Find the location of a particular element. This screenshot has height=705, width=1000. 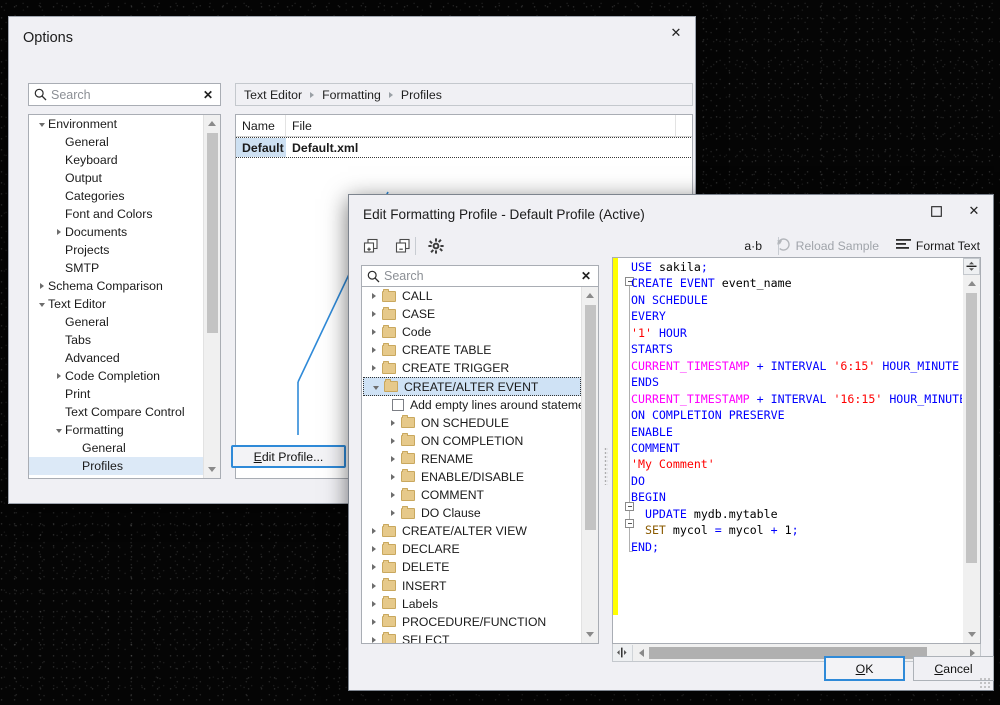

editor-vertical-split-handle is located at coordinates (623, 652).